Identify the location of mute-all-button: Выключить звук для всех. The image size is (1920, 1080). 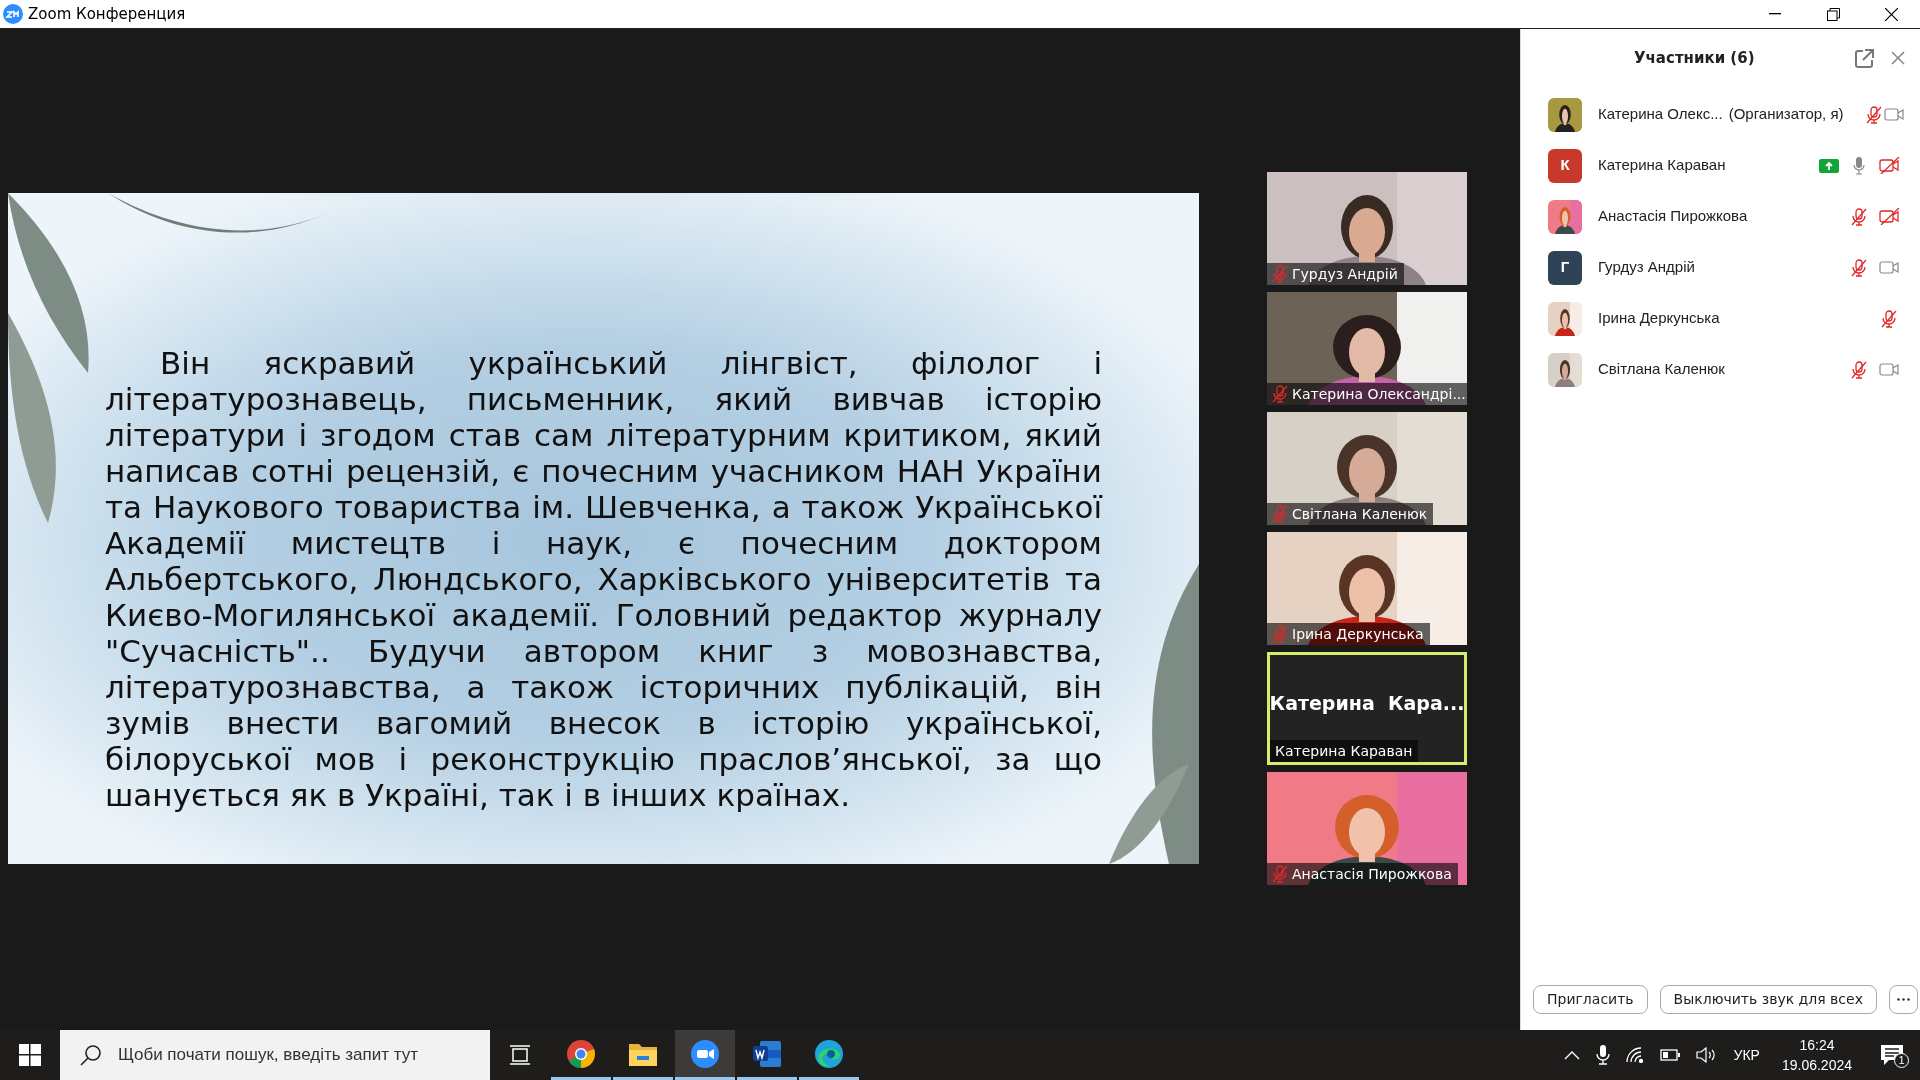
(1768, 999).